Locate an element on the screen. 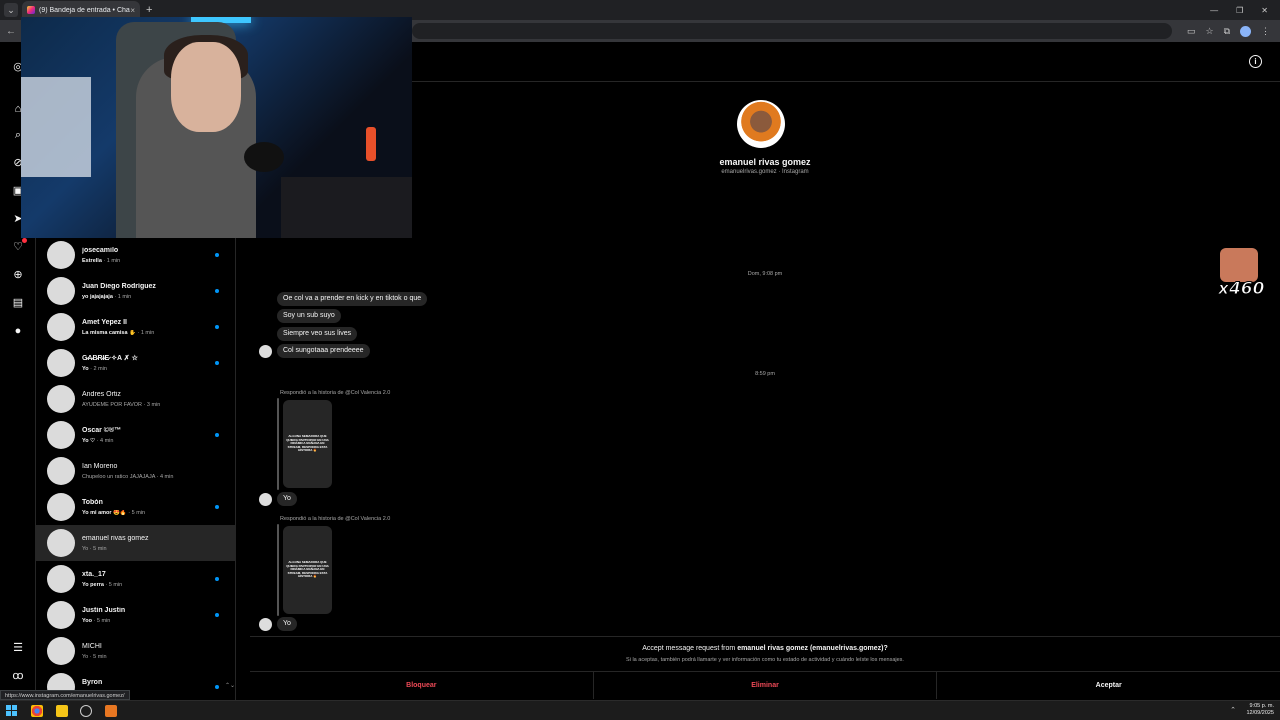 This screenshot has width=1280, height=720. info-icon: i is located at coordinates (1255, 61).